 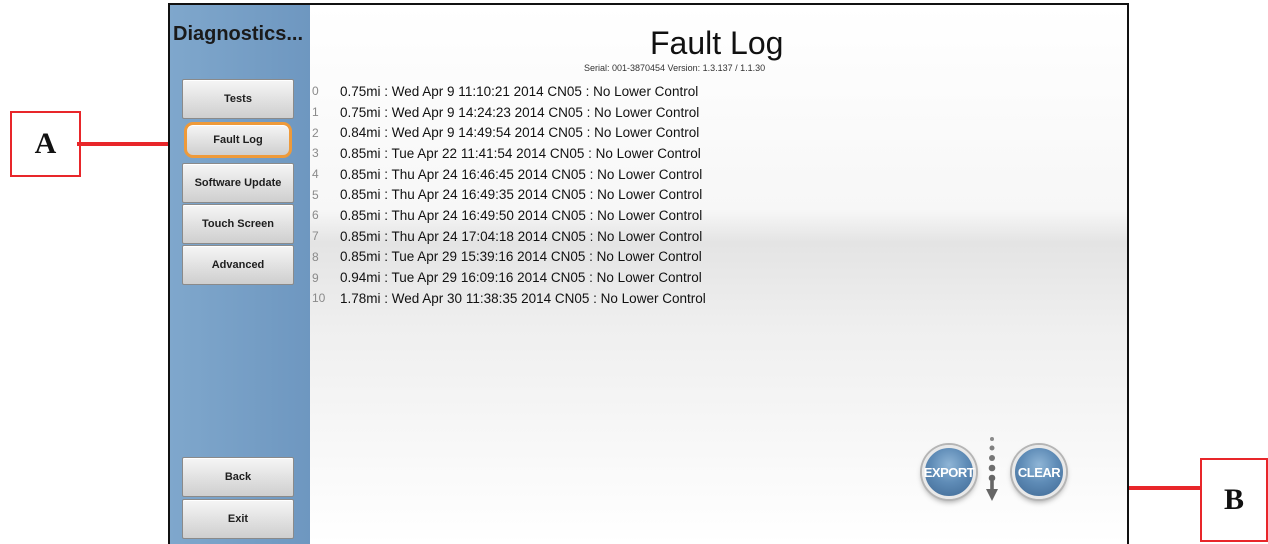 I want to click on callout-a-arrow, so click(x=132, y=144).